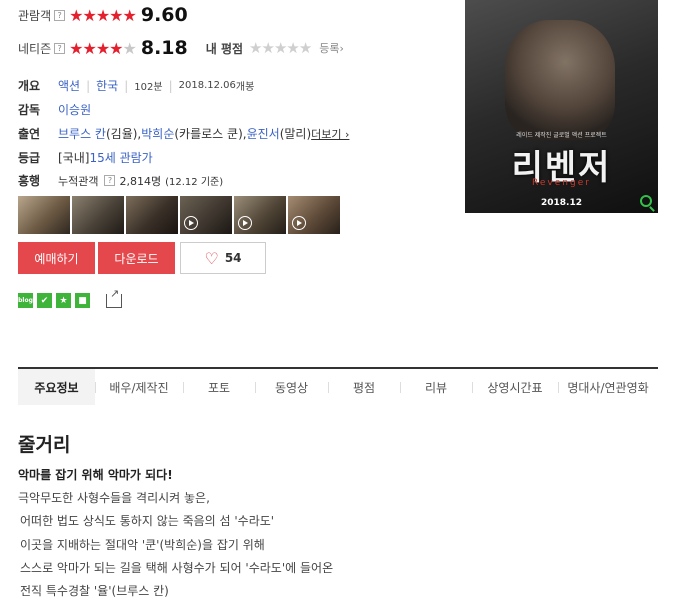 The height and width of the screenshot is (604, 700). Describe the element at coordinates (29, 158) in the screenshot. I see `grade-key: 등급` at that location.